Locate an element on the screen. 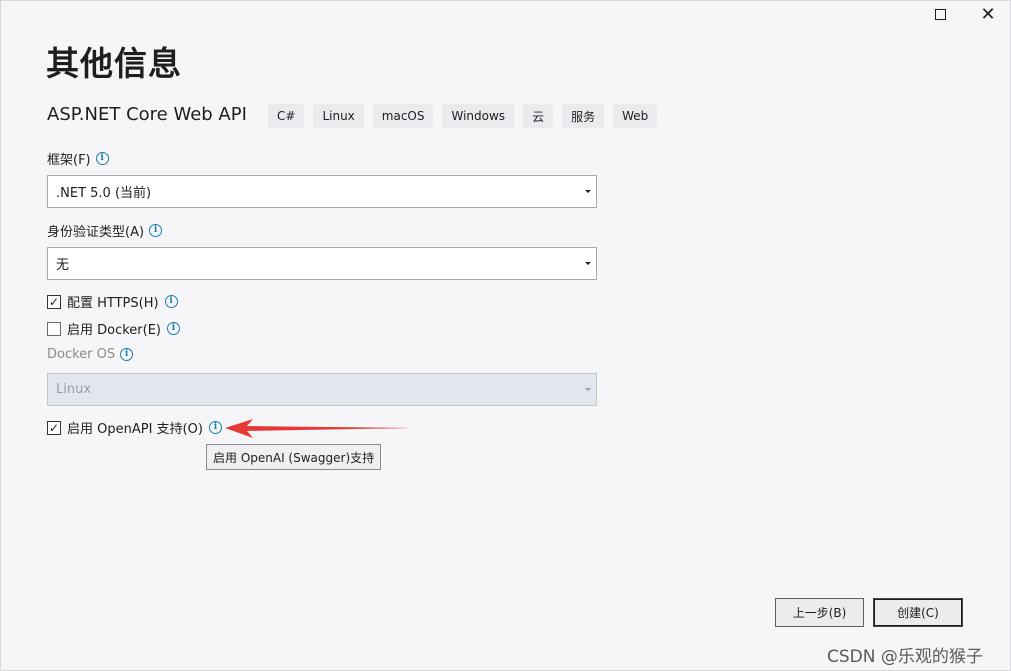  project-tags: C# Linux macOS Windows 云 服务 Web is located at coordinates (463, 116).